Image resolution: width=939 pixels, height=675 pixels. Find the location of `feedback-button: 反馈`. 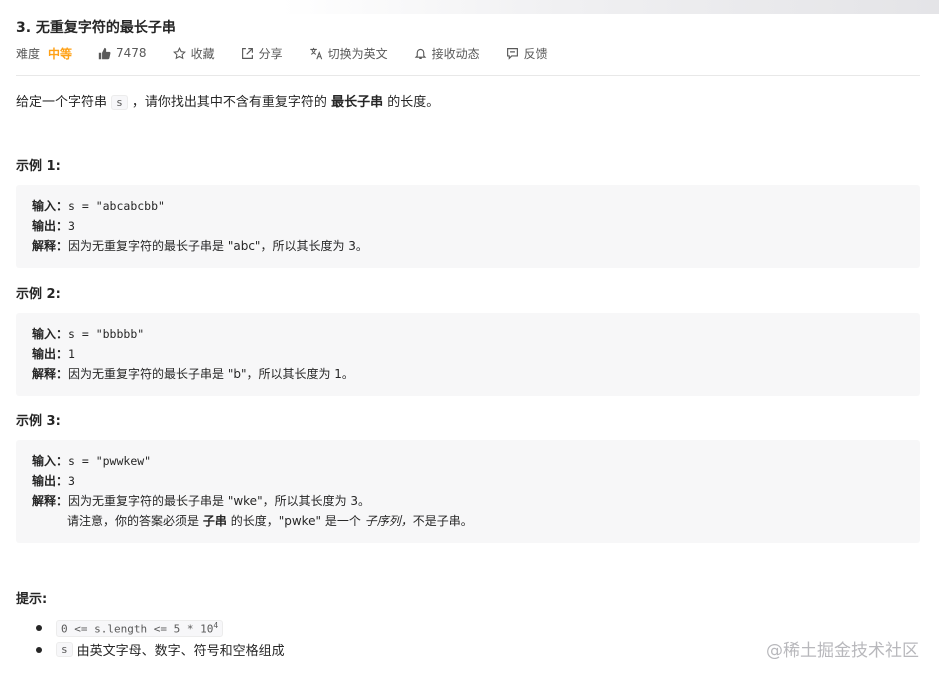

feedback-button: 反馈 is located at coordinates (527, 53).